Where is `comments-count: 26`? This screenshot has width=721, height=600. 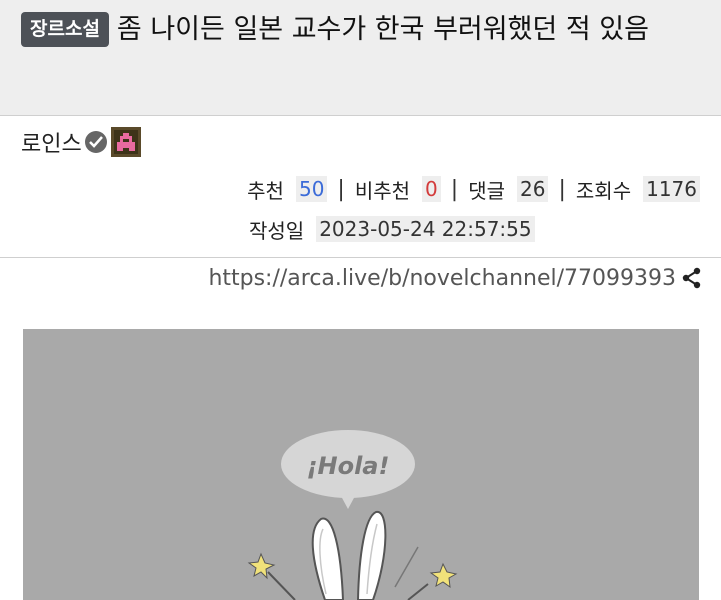 comments-count: 26 is located at coordinates (533, 189).